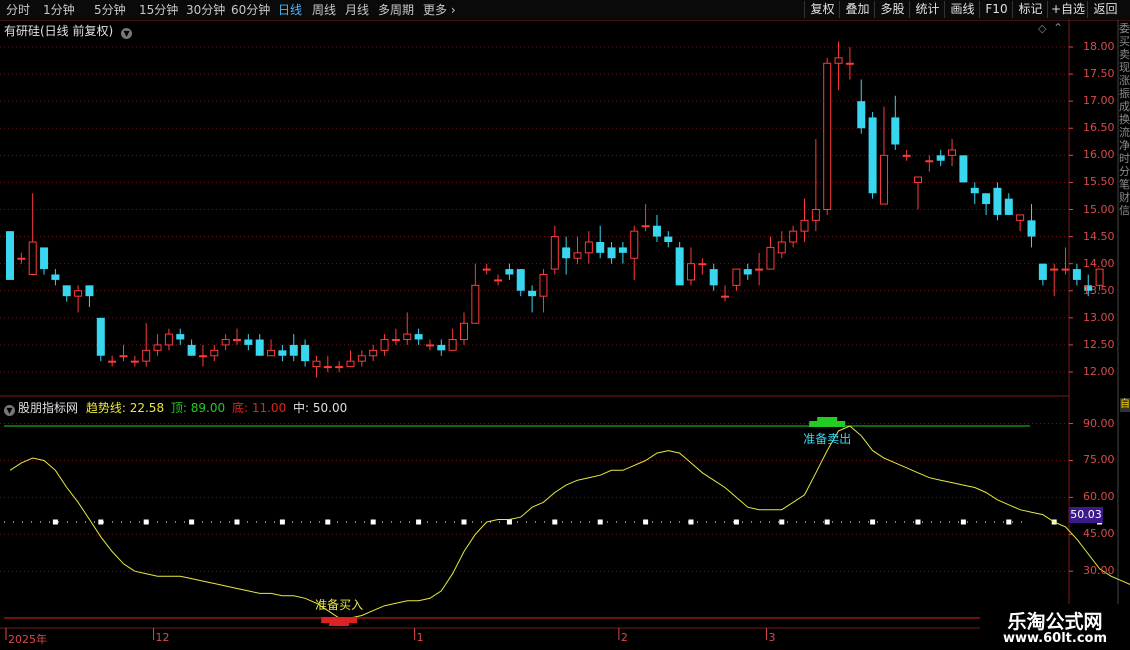  Describe the element at coordinates (772, 637) in the screenshot. I see `x-axis-label: 3` at that location.